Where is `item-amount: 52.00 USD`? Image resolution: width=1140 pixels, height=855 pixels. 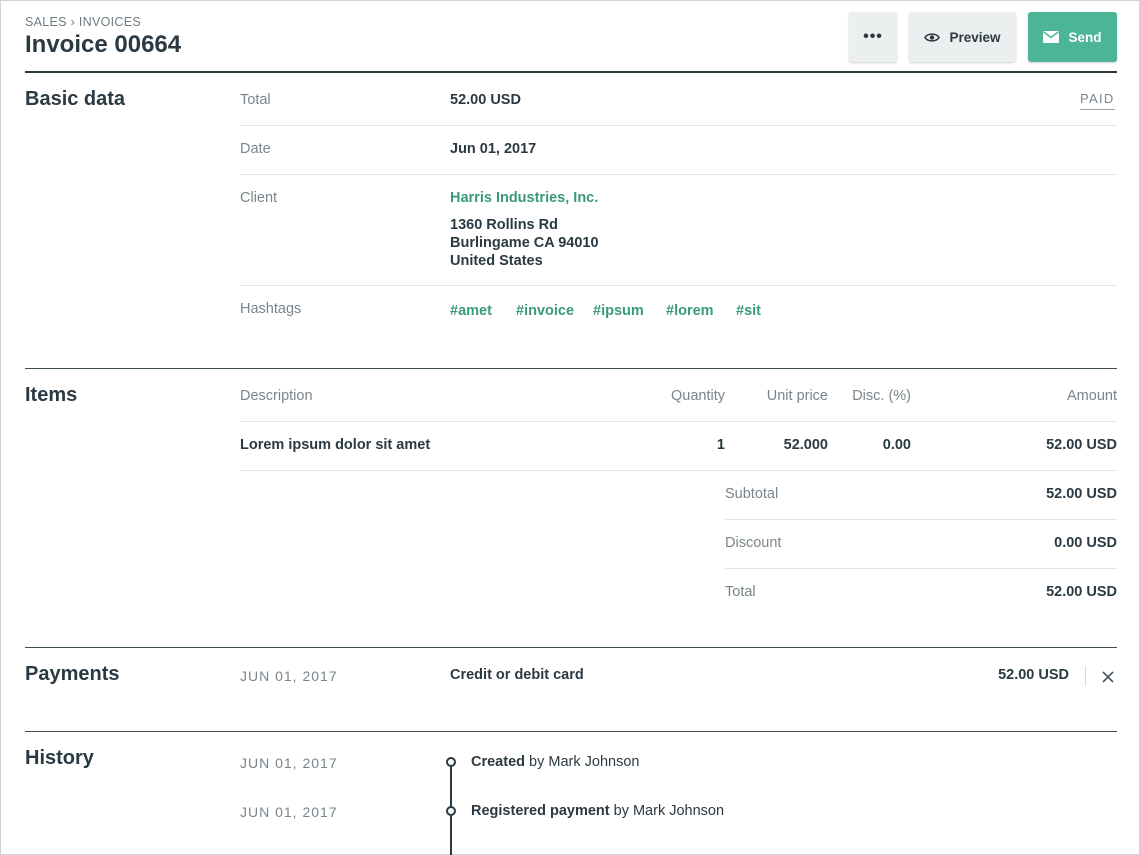 item-amount: 52.00 USD is located at coordinates (1081, 445).